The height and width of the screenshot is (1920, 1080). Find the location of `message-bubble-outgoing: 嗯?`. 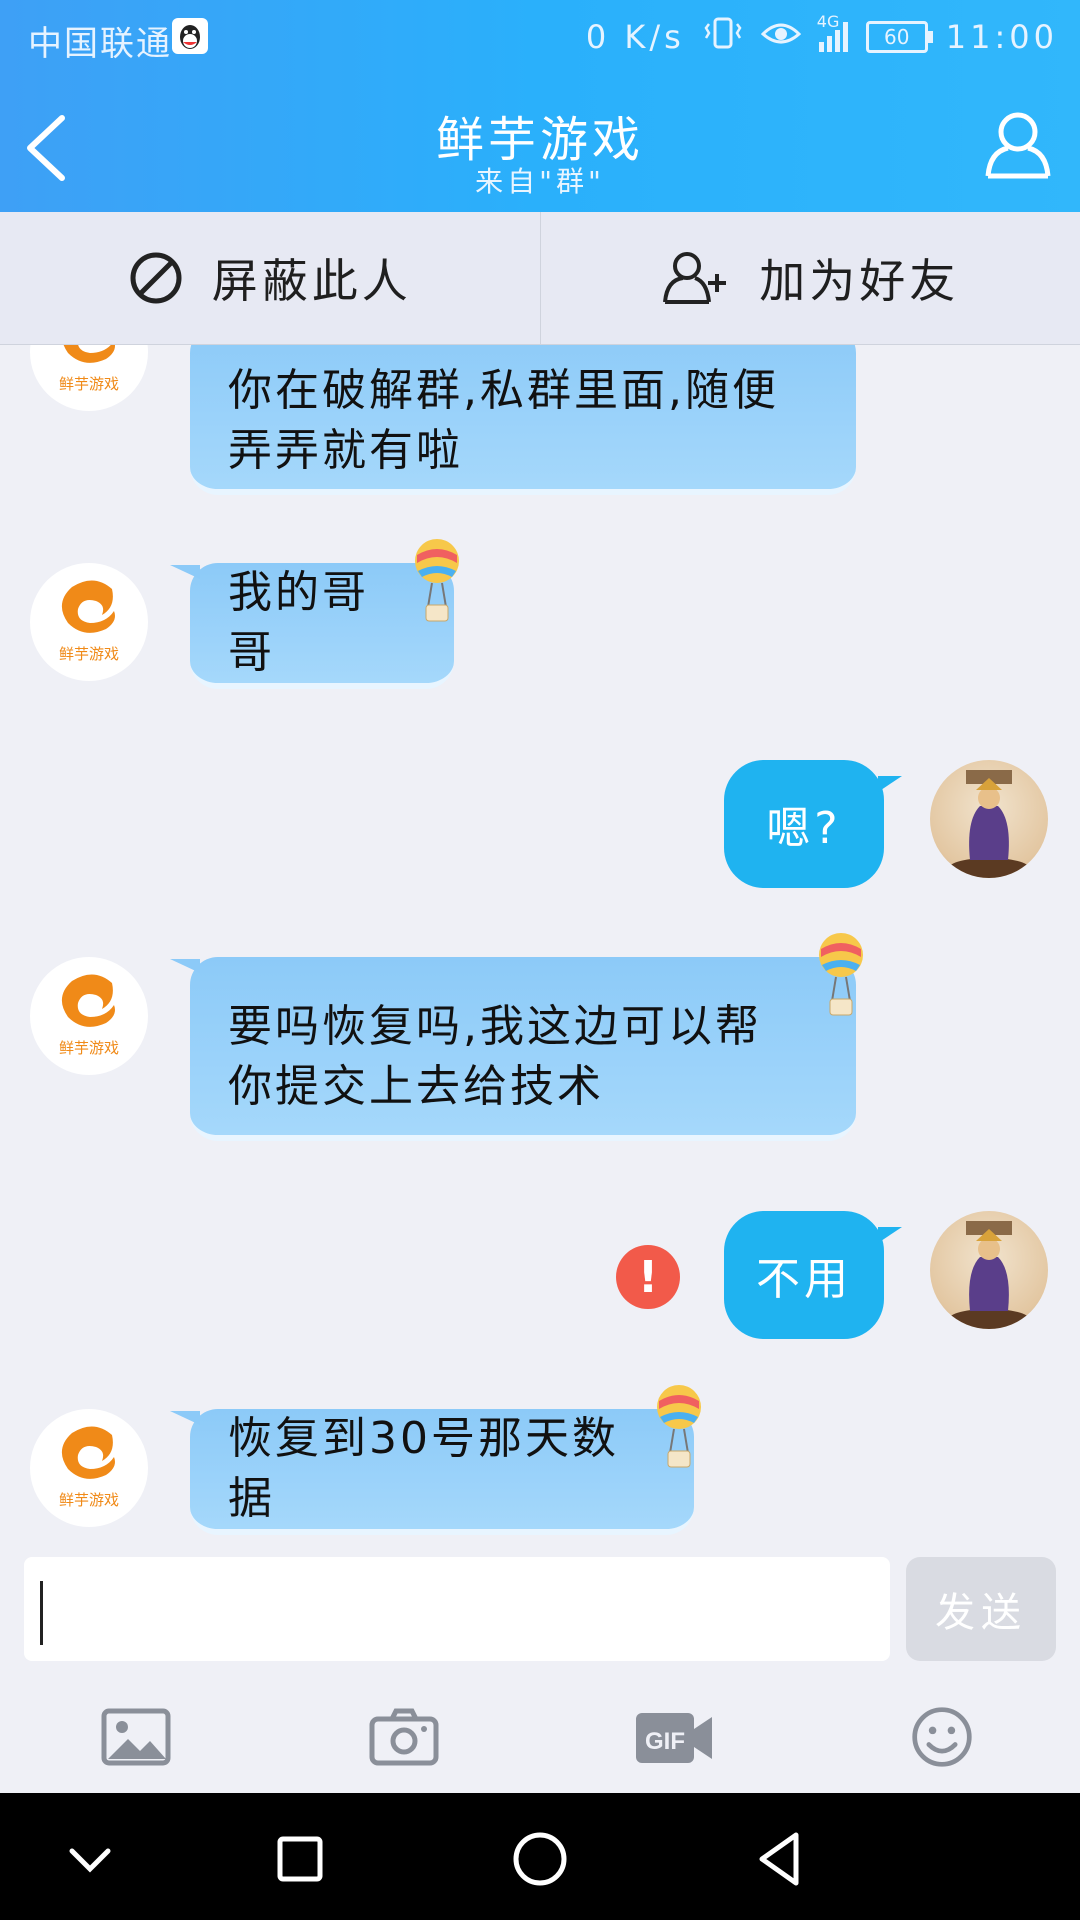

message-bubble-outgoing: 嗯? is located at coordinates (813, 824).